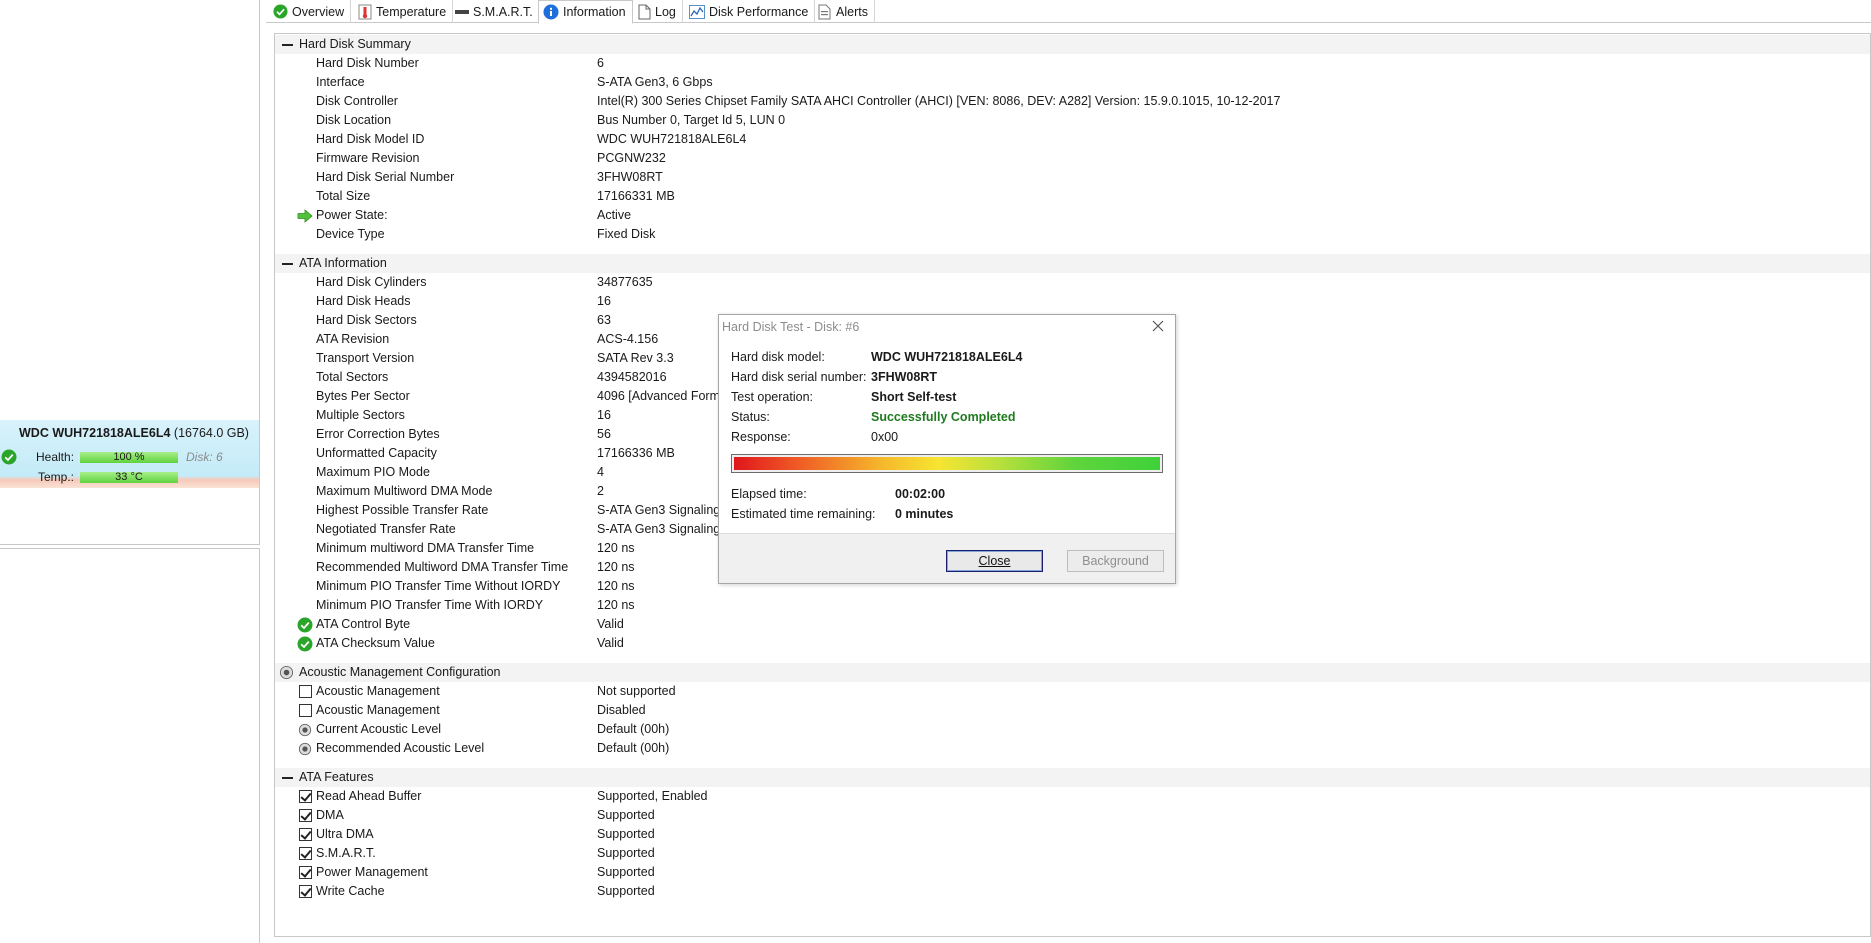 Image resolution: width=1871 pixels, height=943 pixels. I want to click on info-row: Write Cache Supported, so click(1072, 891).